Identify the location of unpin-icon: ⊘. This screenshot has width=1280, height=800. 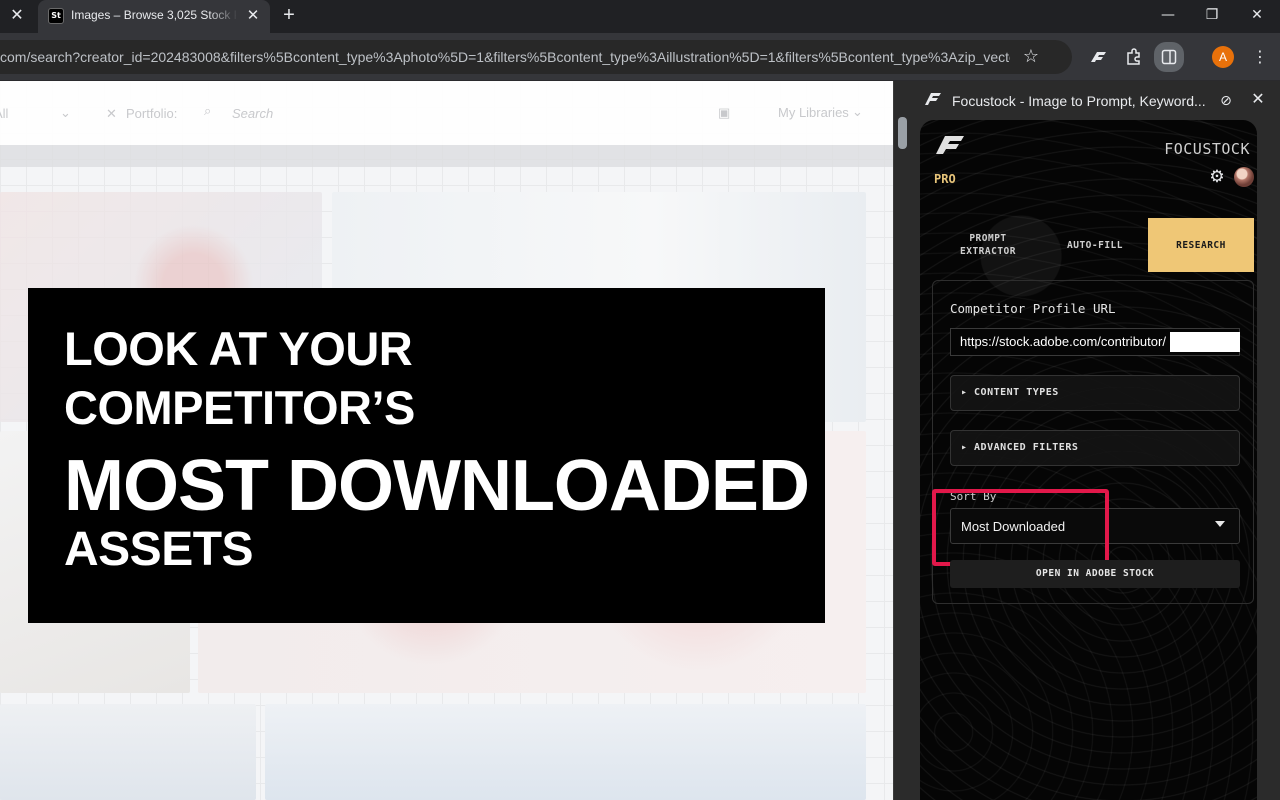
(1226, 101).